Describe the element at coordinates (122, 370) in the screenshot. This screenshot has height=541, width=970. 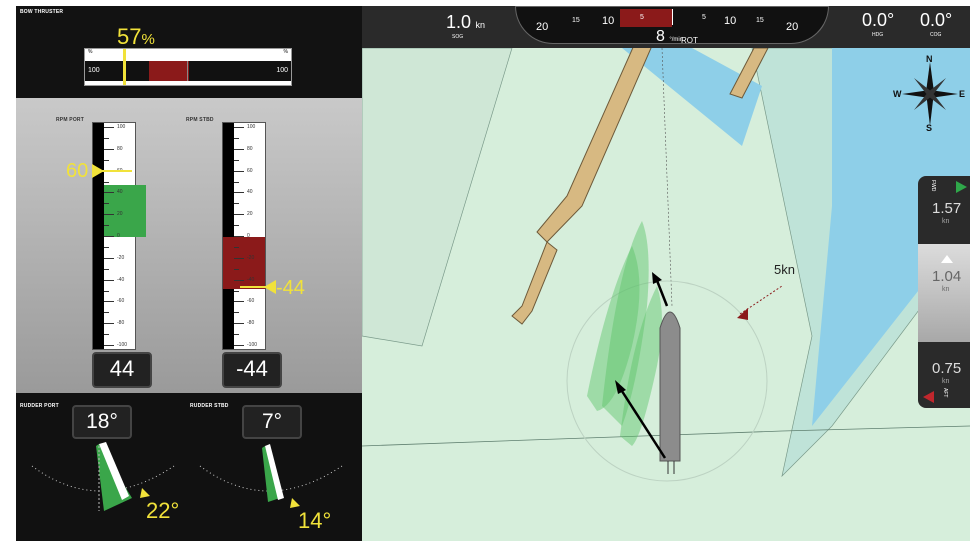
I see `rpm-port-readout: 44` at that location.